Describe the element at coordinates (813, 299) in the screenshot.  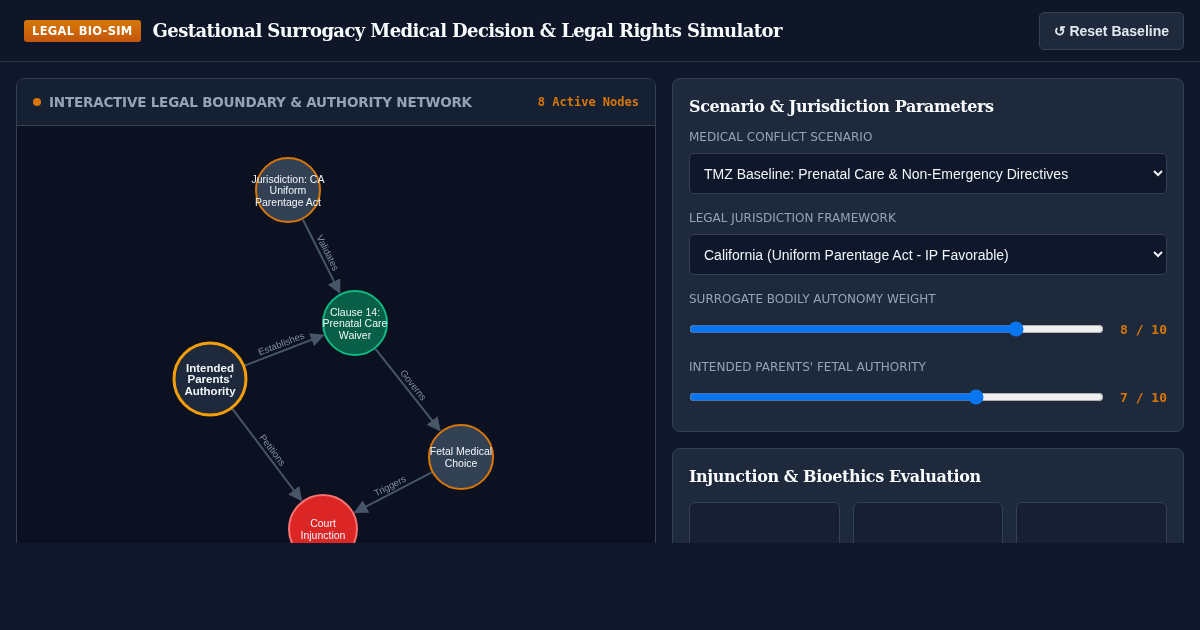
I see `field-label: SURROGATE BODILY AUTONOMY WEIGHT` at that location.